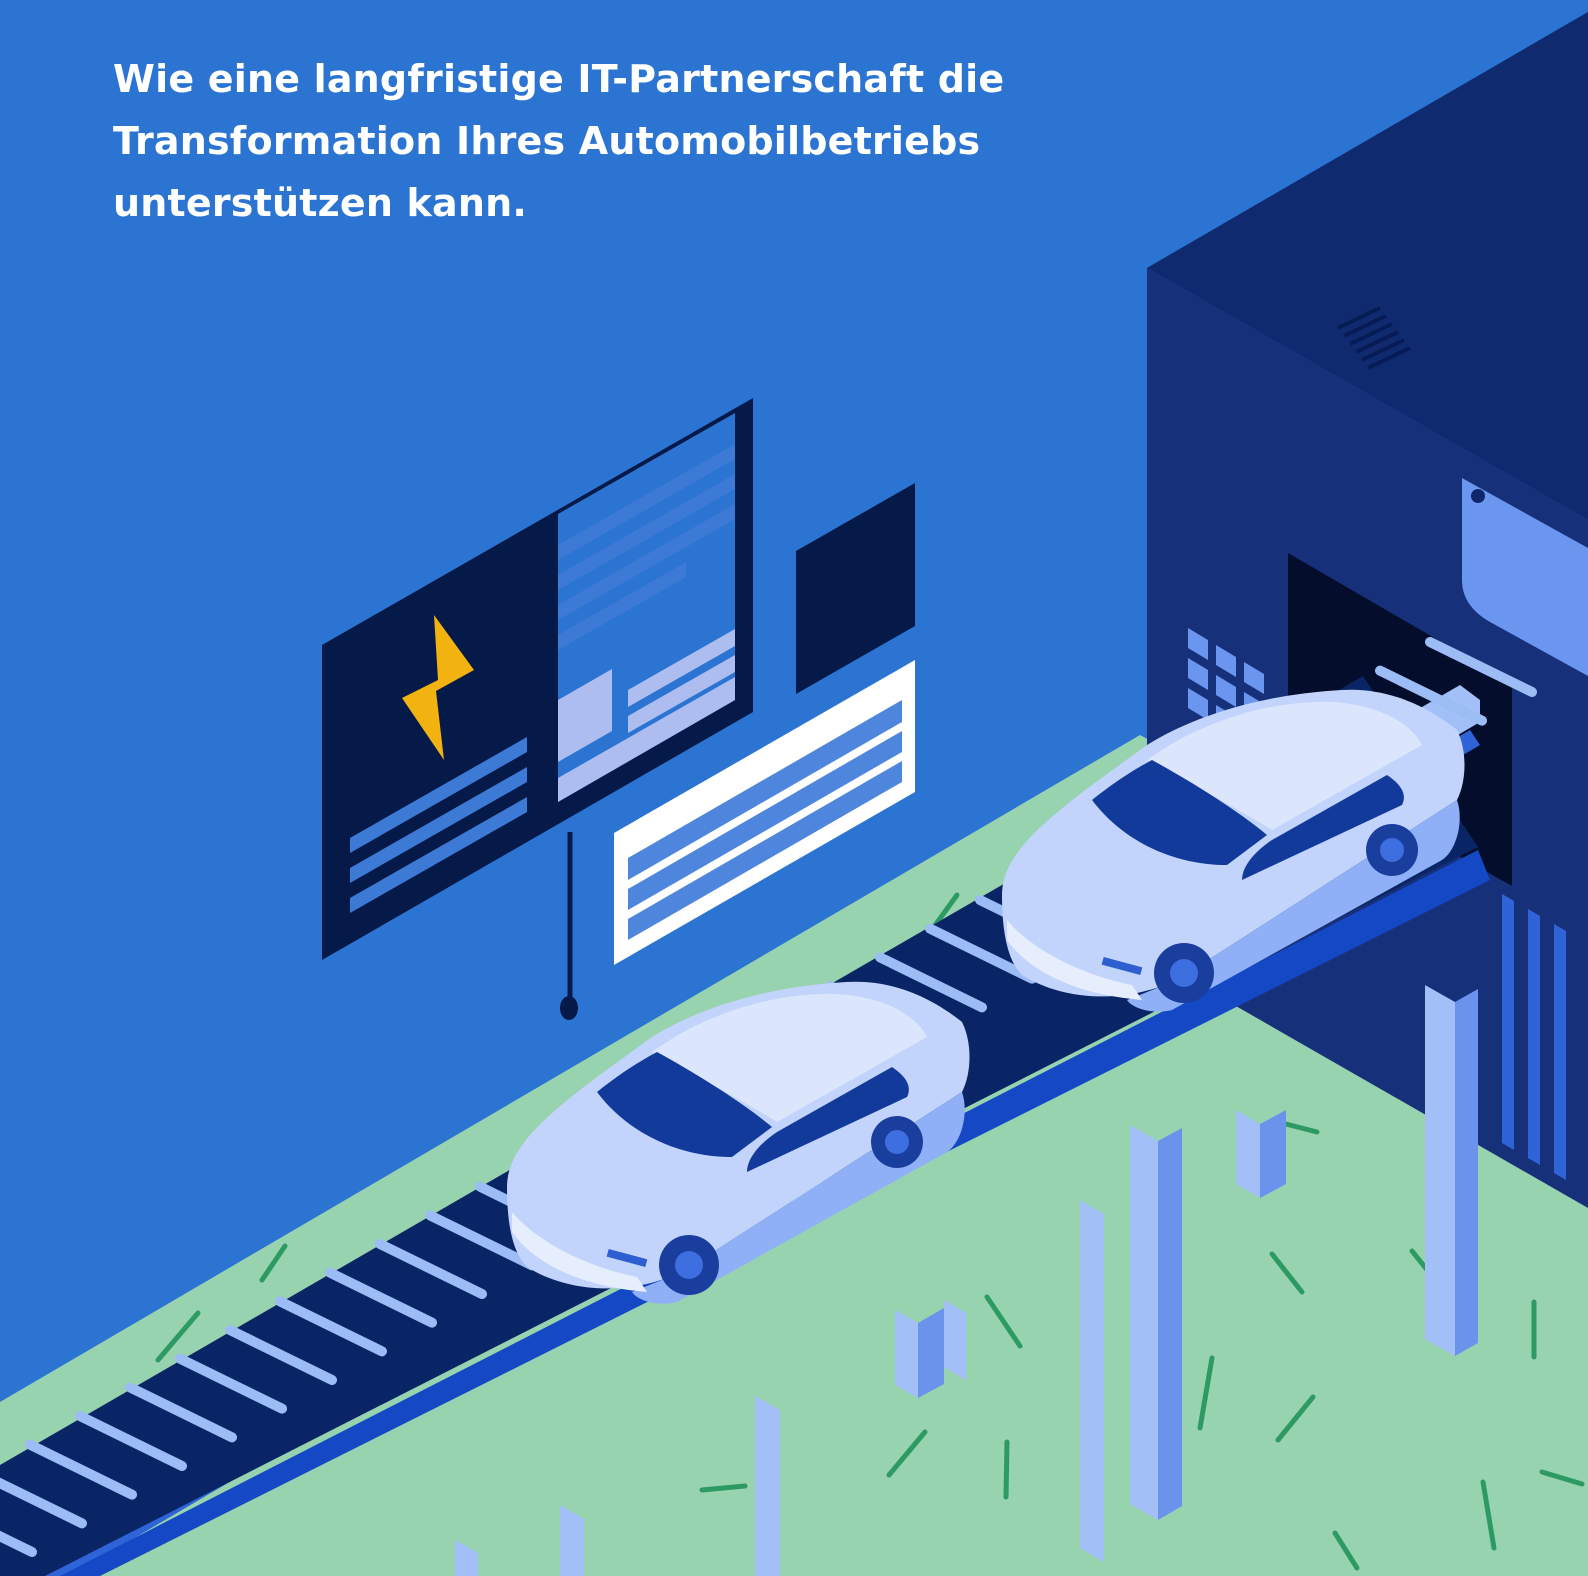 The height and width of the screenshot is (1576, 1588). I want to click on sign-rivet, so click(1478, 496).